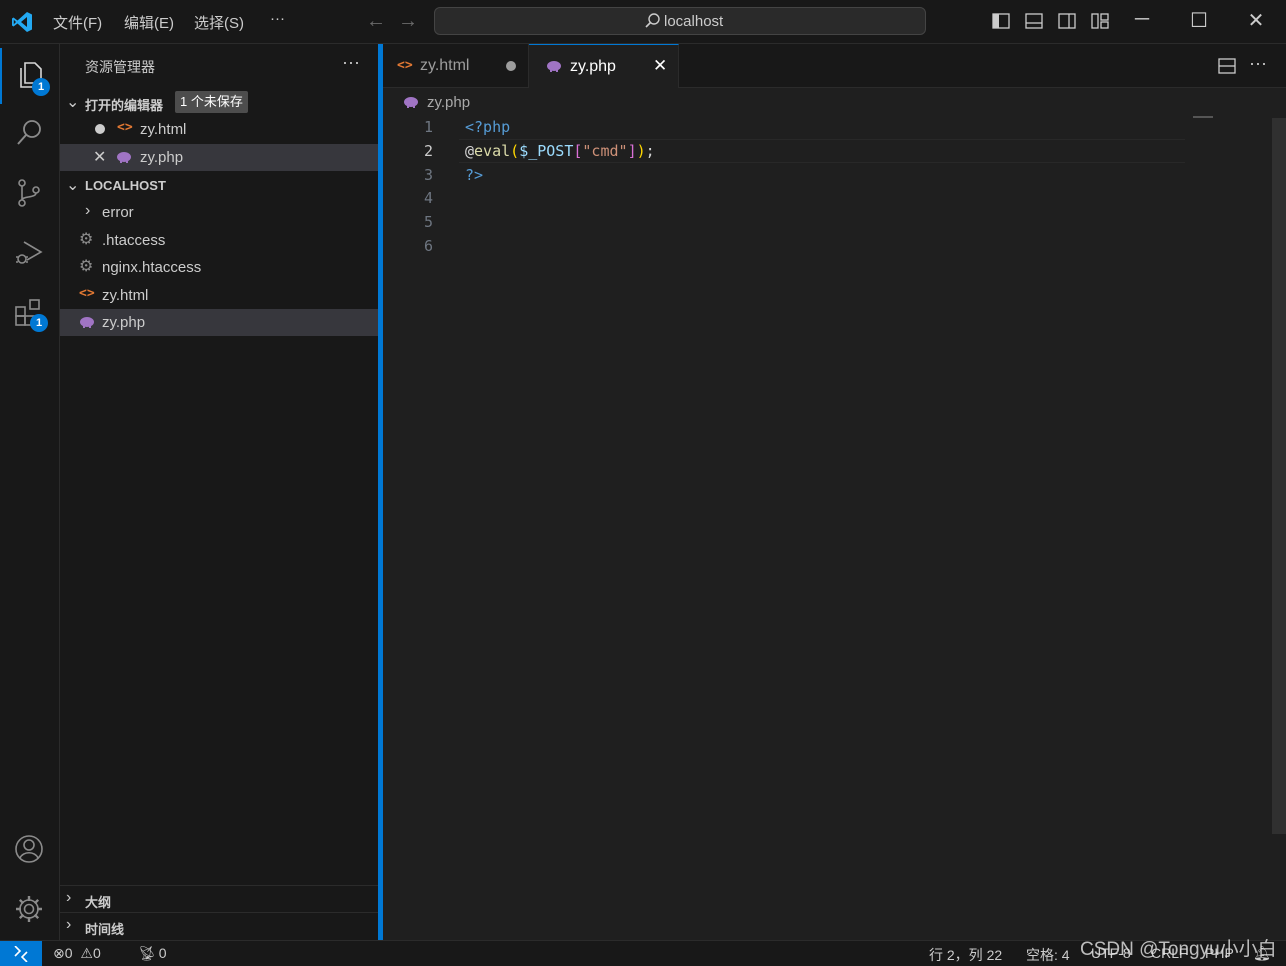 The image size is (1286, 966). What do you see at coordinates (488, 127) in the screenshot?
I see `php-open-tag: <?php` at bounding box center [488, 127].